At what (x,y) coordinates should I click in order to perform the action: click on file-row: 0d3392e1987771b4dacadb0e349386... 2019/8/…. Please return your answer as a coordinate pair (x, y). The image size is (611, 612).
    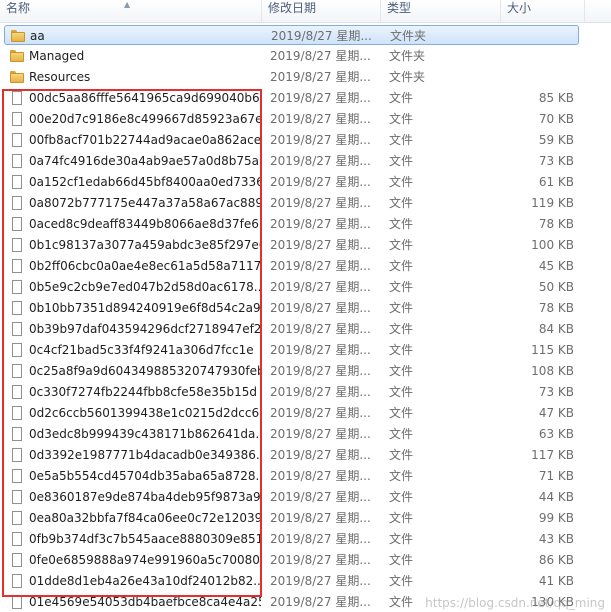
    Looking at the image, I should click on (291, 455).